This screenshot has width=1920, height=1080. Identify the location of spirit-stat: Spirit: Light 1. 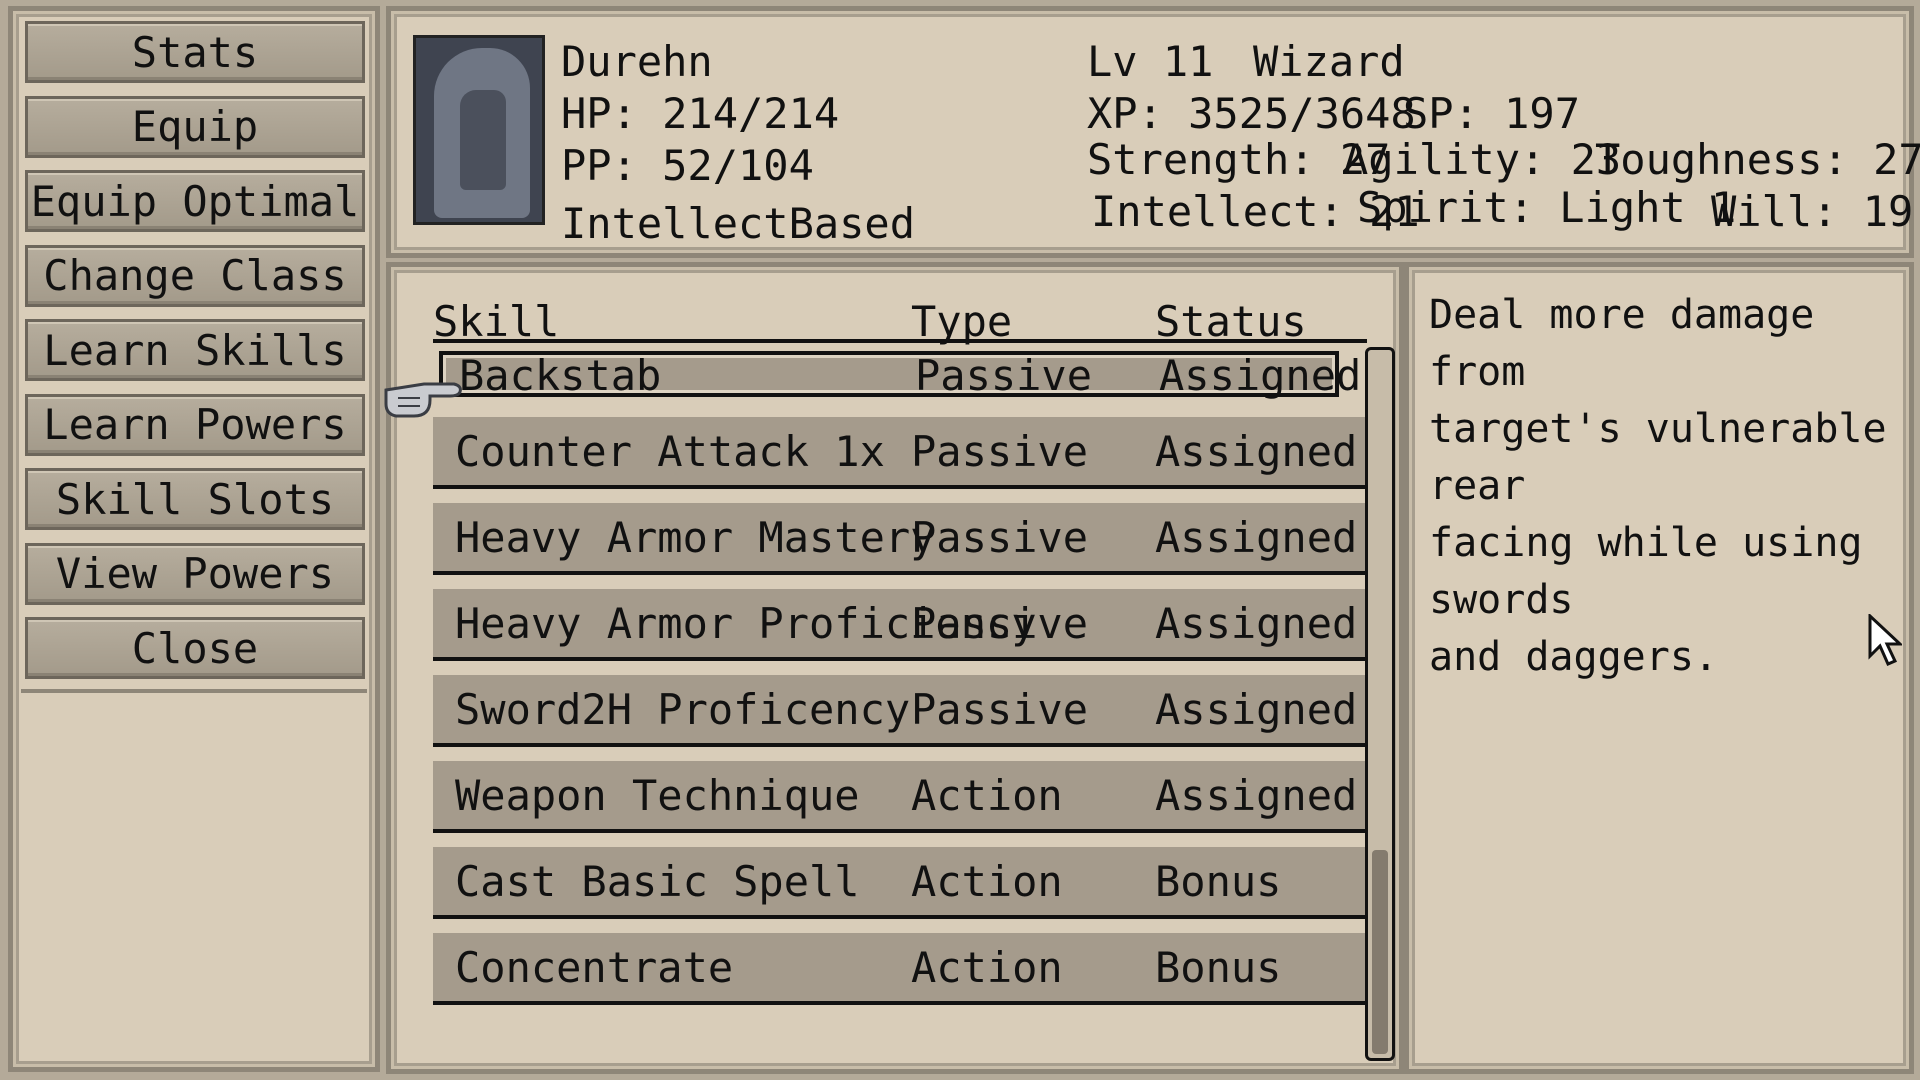
(1547, 207).